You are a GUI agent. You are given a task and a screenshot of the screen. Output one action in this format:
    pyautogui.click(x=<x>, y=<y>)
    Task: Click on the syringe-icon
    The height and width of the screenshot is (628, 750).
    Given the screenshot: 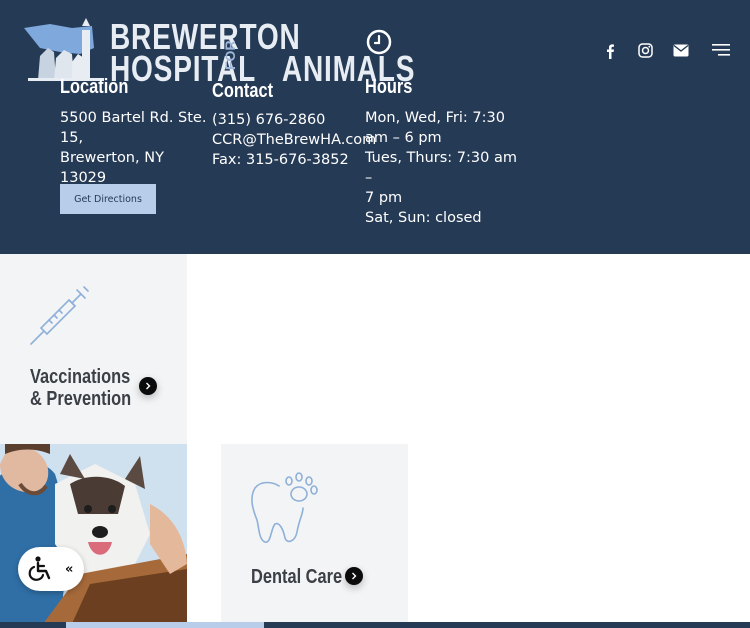 What is the action you would take?
    pyautogui.click(x=59, y=315)
    